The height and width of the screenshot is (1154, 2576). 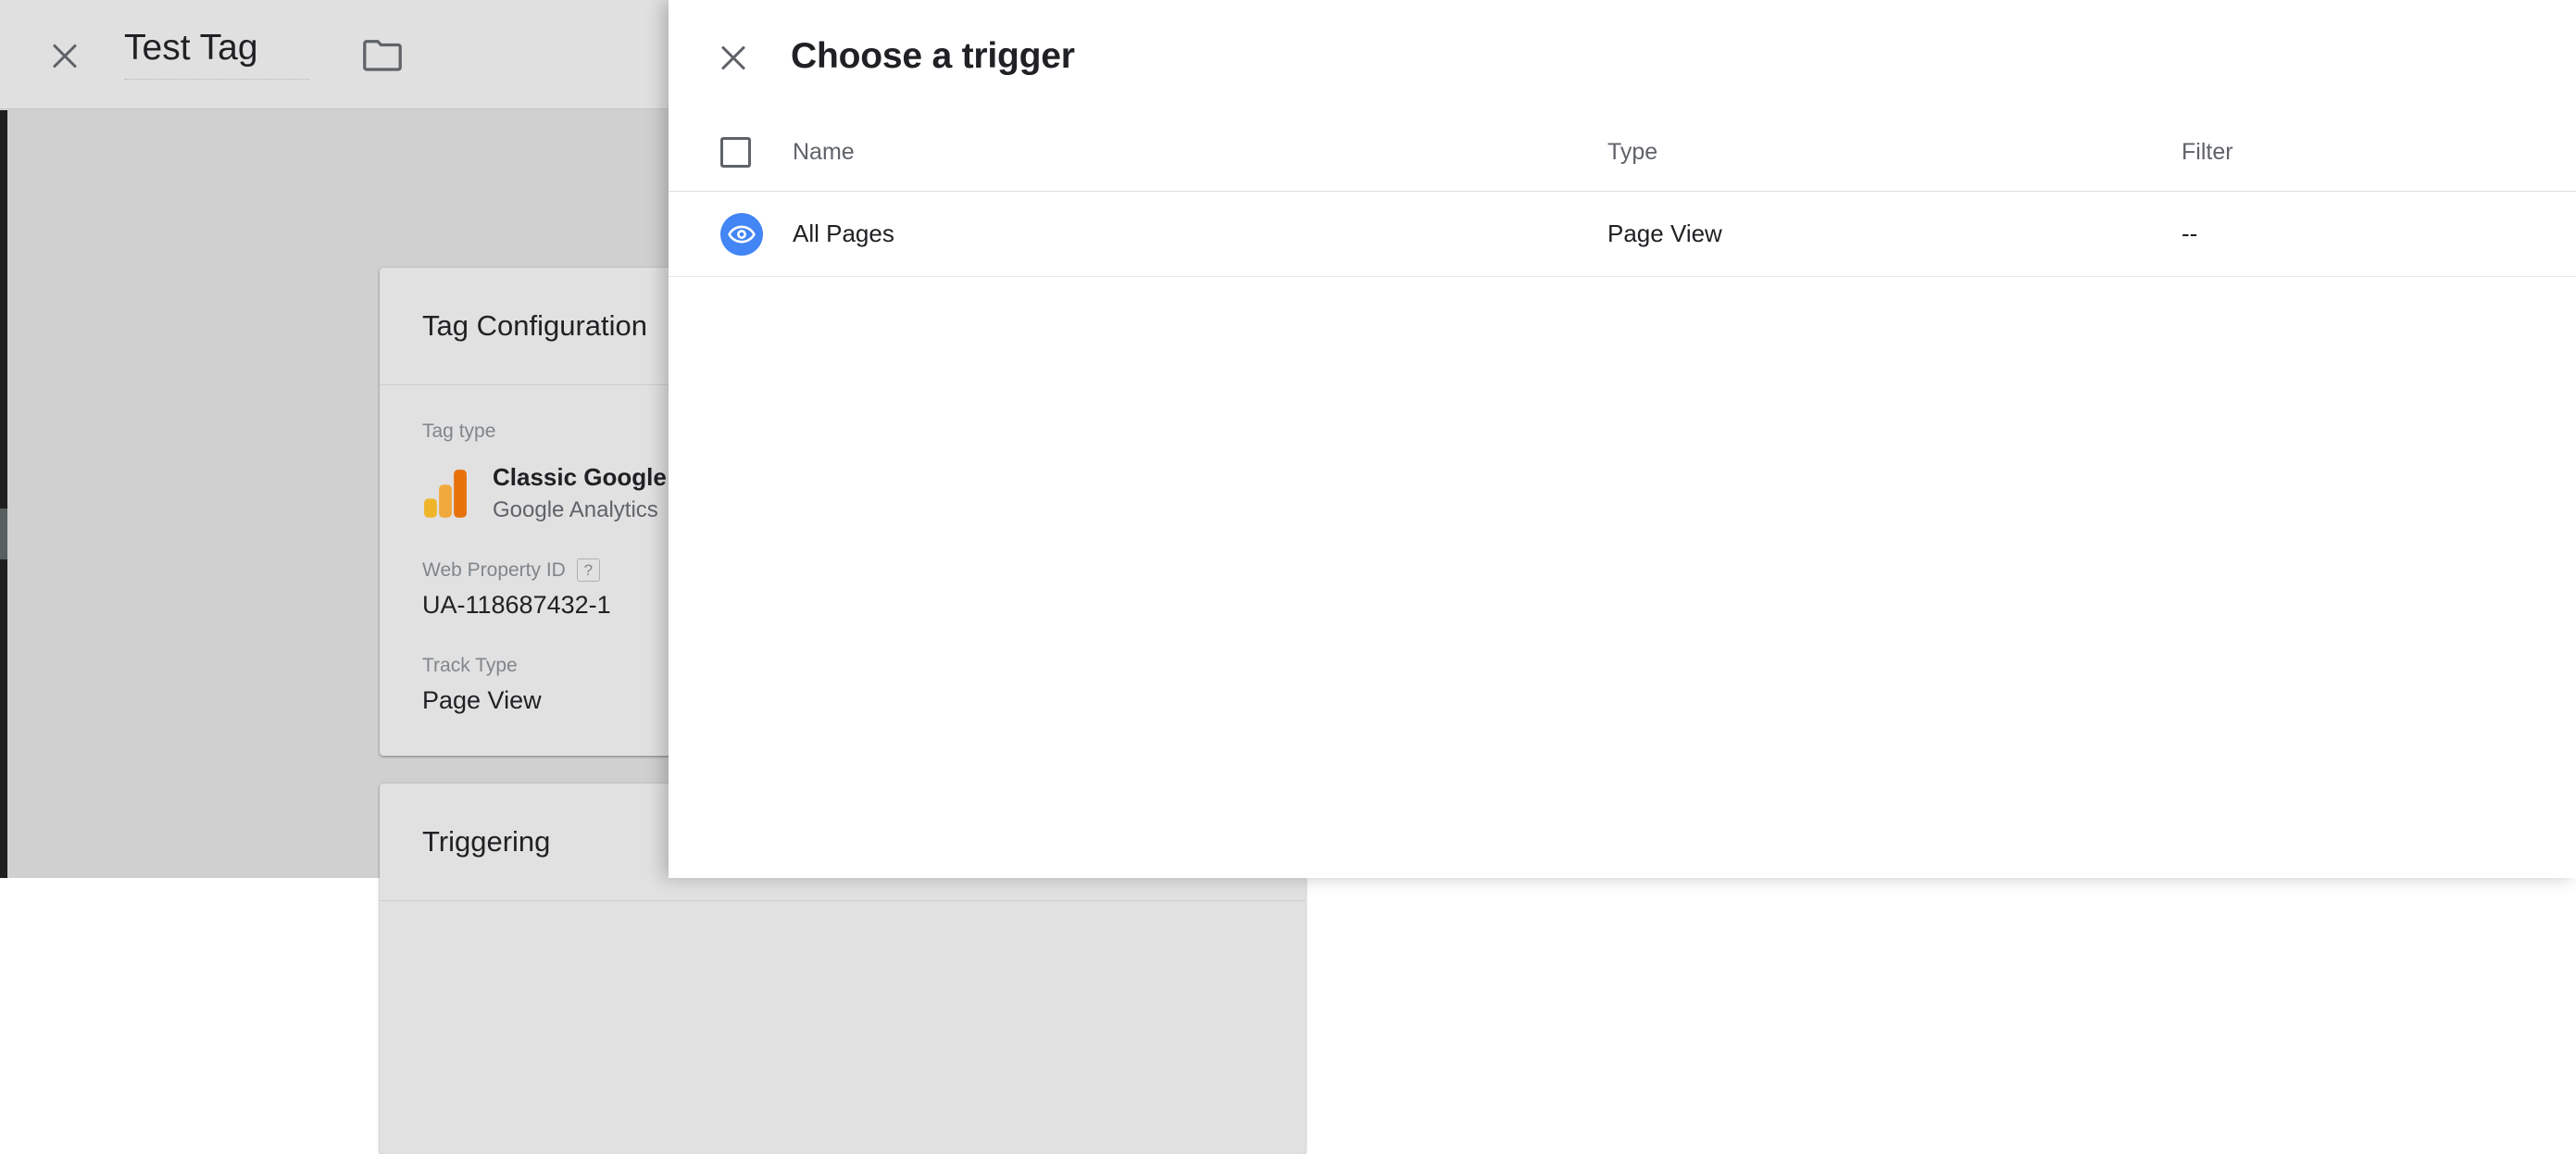 I want to click on tag-name-input: Test Tag, so click(x=217, y=55).